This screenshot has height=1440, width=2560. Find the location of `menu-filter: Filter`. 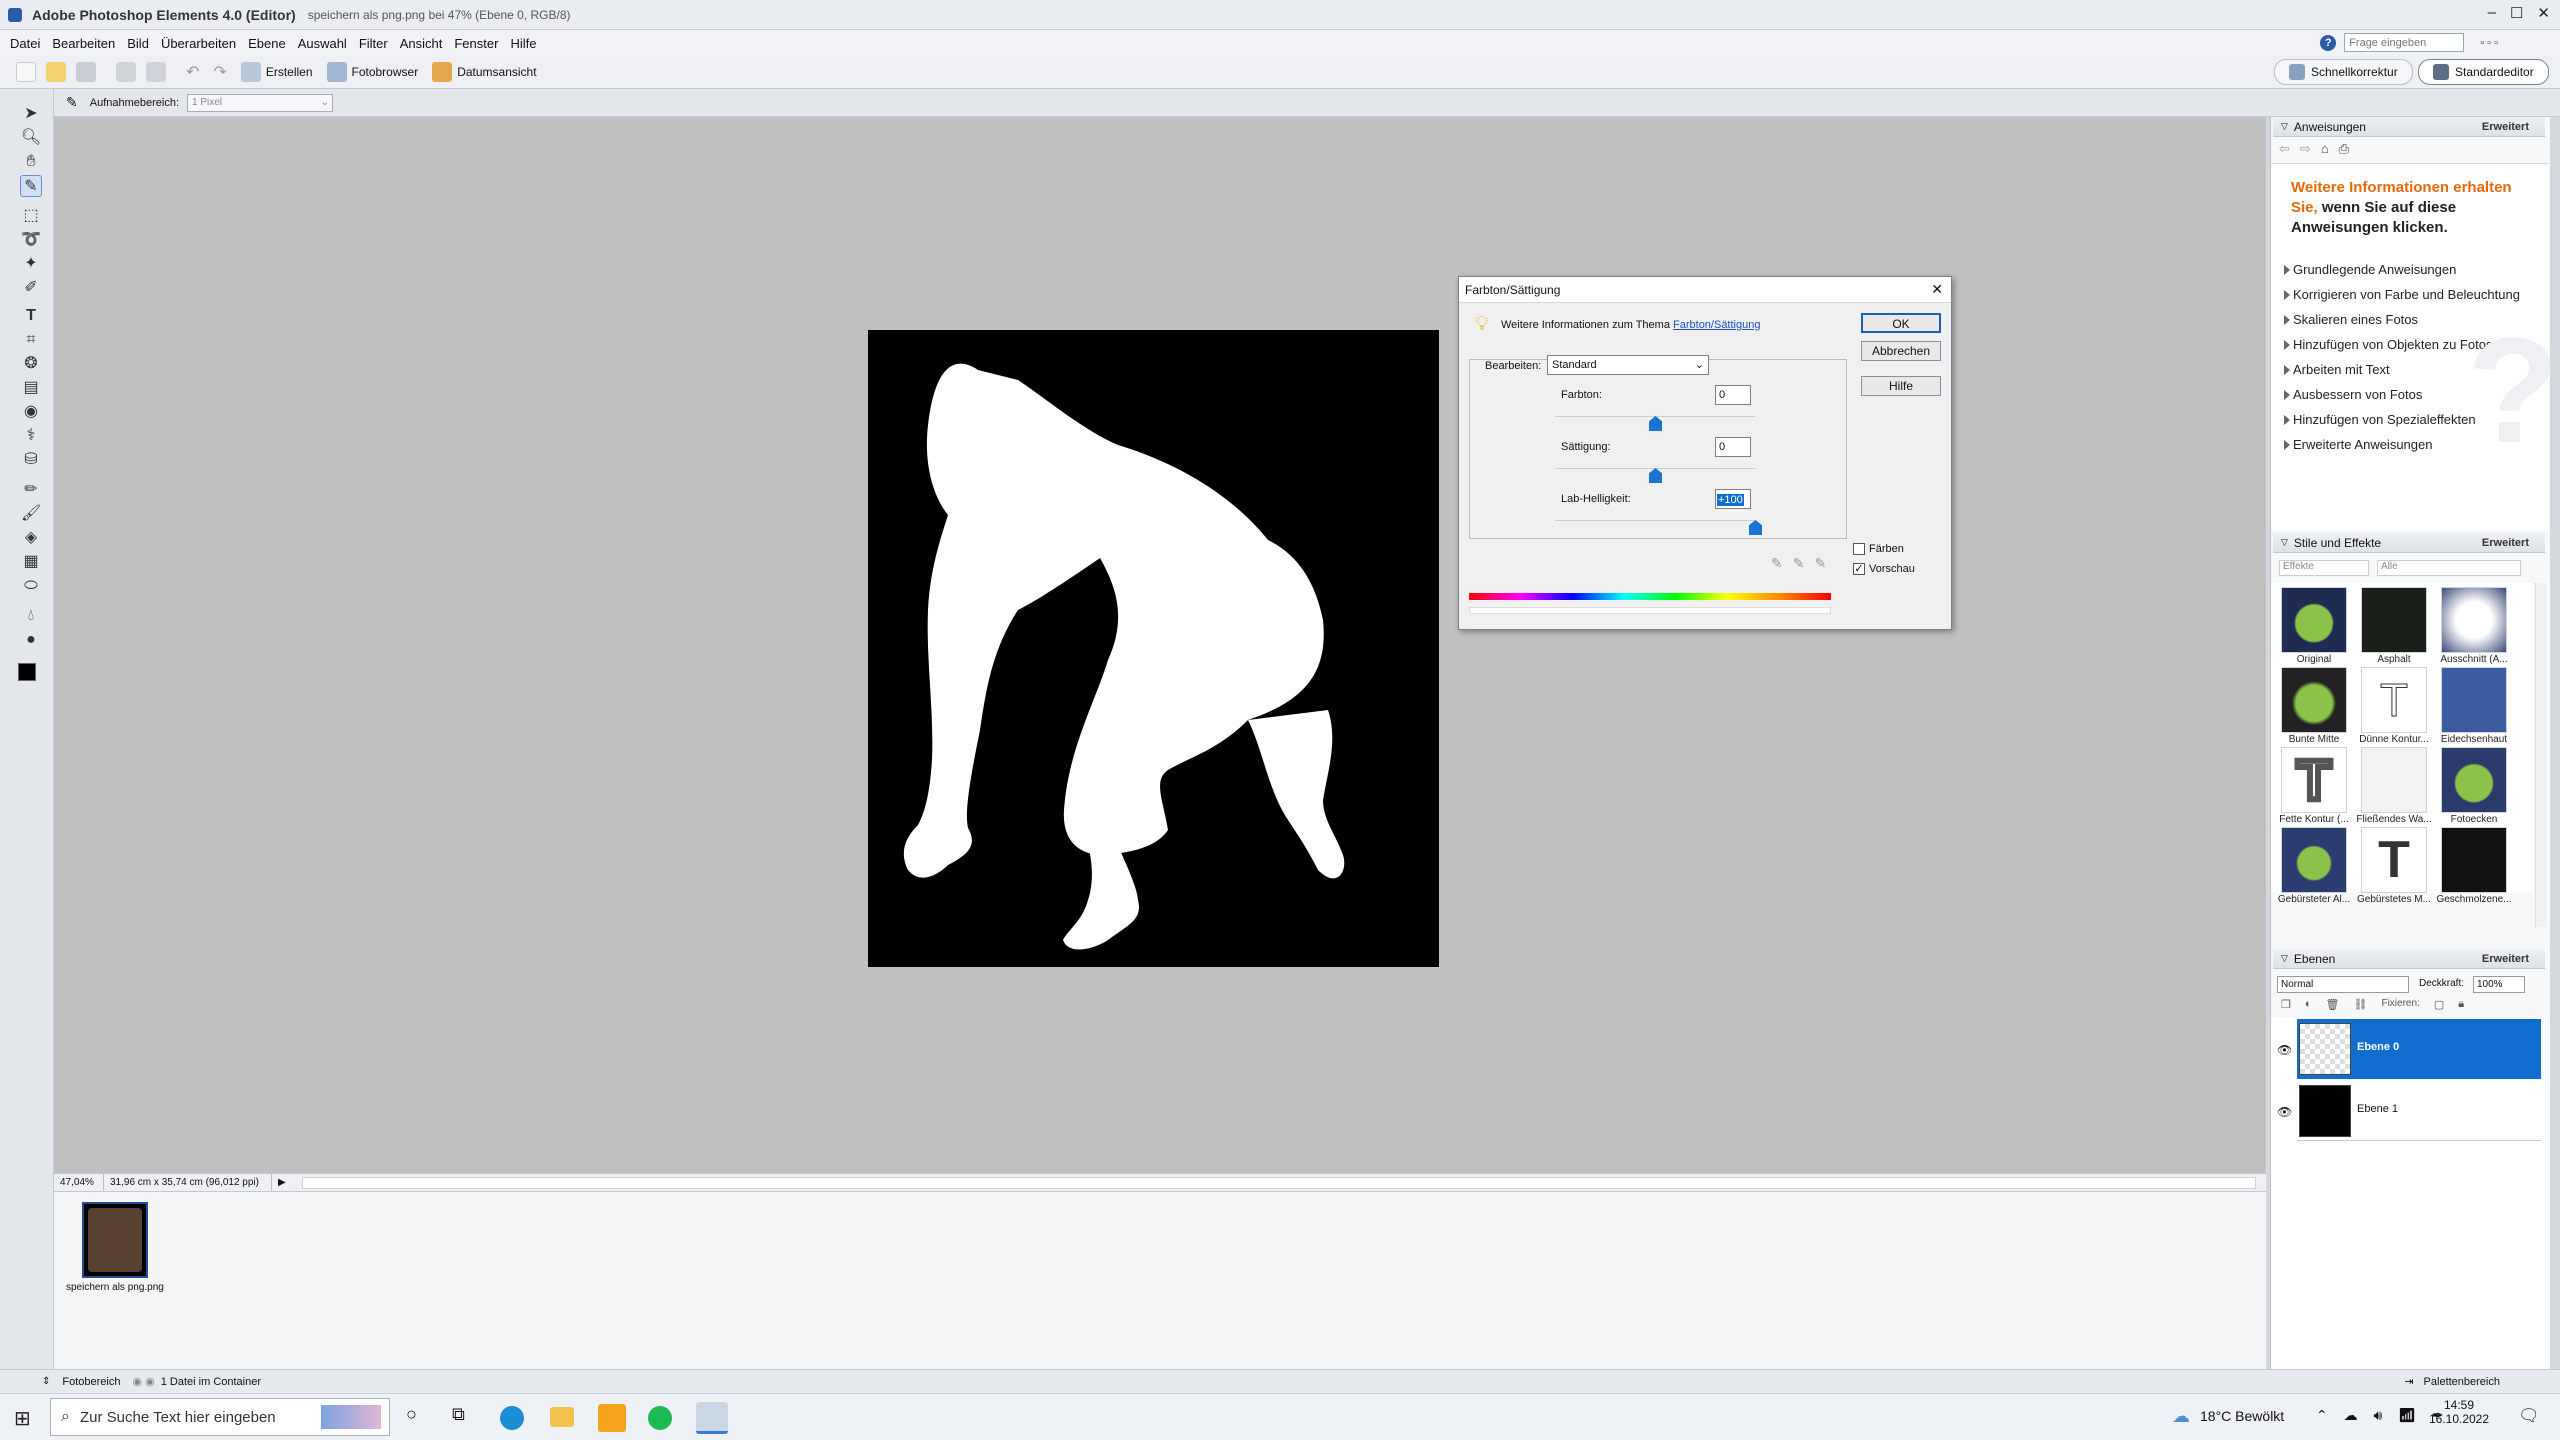

menu-filter: Filter is located at coordinates (373, 43).